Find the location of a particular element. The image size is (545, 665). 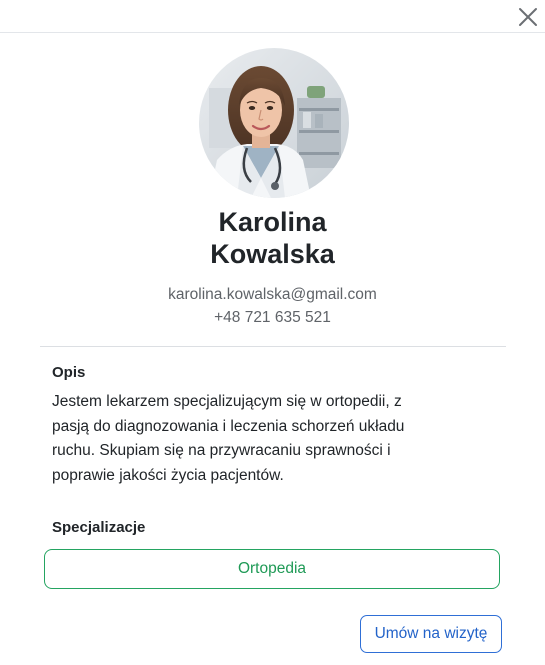

doctor-avatar is located at coordinates (274, 123).